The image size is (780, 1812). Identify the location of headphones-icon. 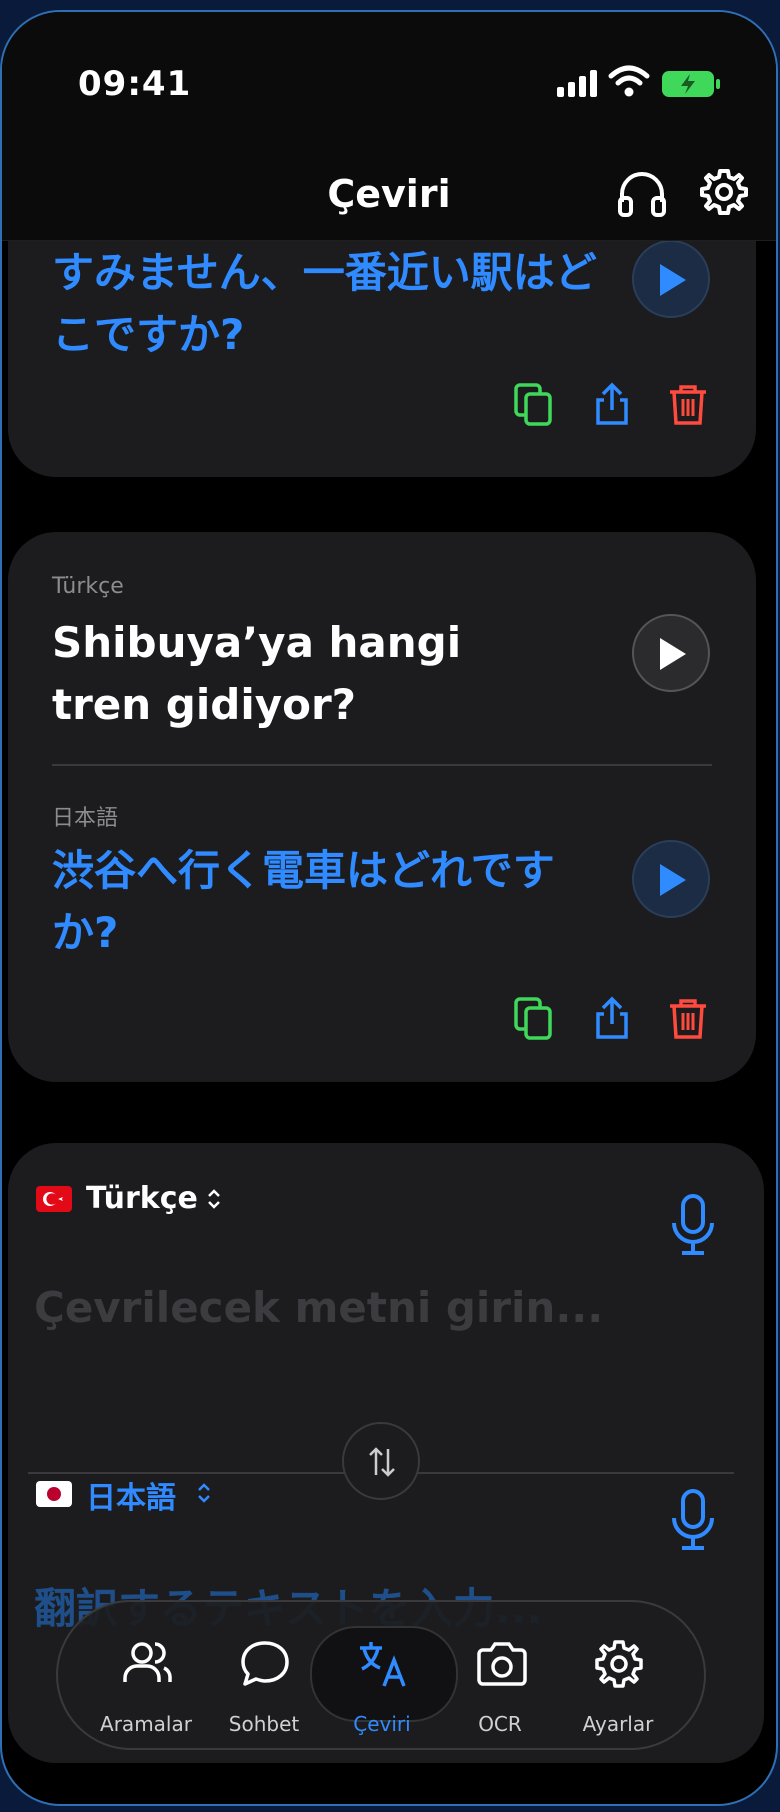
(642, 194).